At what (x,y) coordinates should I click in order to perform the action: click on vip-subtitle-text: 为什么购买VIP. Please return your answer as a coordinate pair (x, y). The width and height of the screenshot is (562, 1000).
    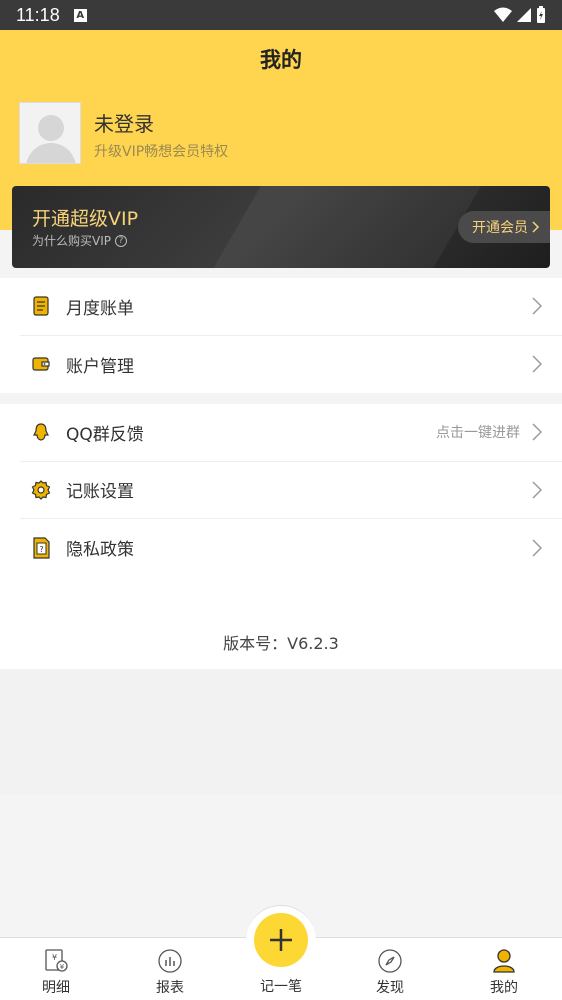
    Looking at the image, I should click on (71, 241).